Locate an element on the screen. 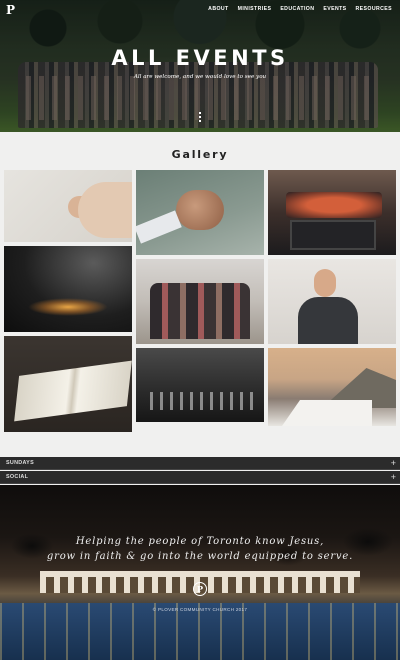 This screenshot has height=660, width=400. accordion-sundays: SUNDAYS + is located at coordinates (200, 463).